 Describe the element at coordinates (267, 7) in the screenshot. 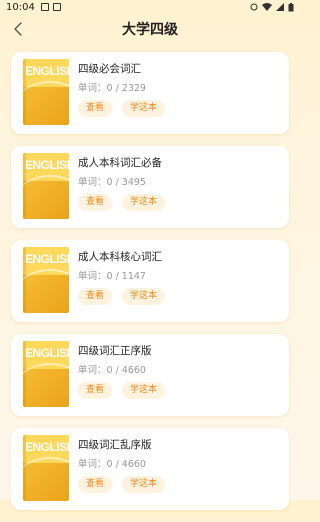

I see `wifi-icon` at that location.